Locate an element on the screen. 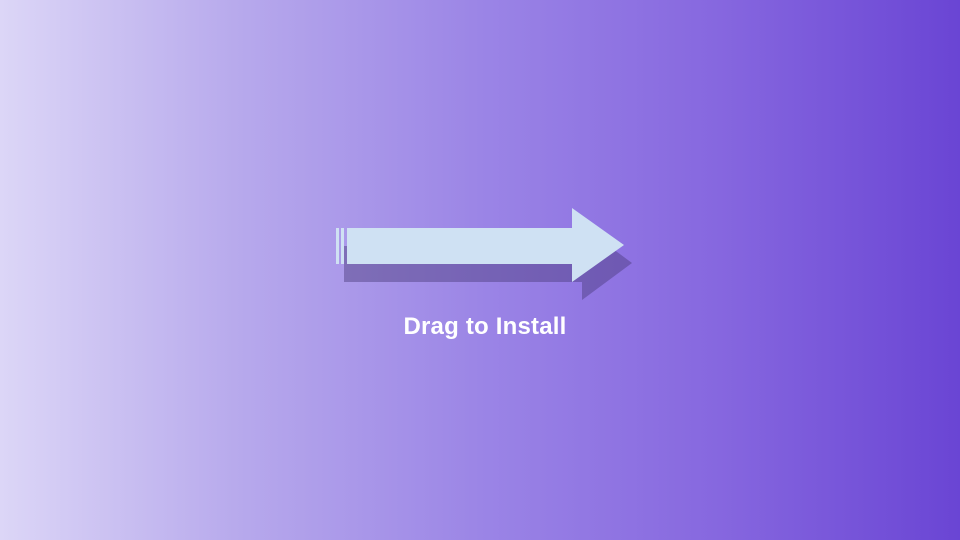 The height and width of the screenshot is (540, 960). drag-to-install-label: Drag to Install is located at coordinates (485, 326).